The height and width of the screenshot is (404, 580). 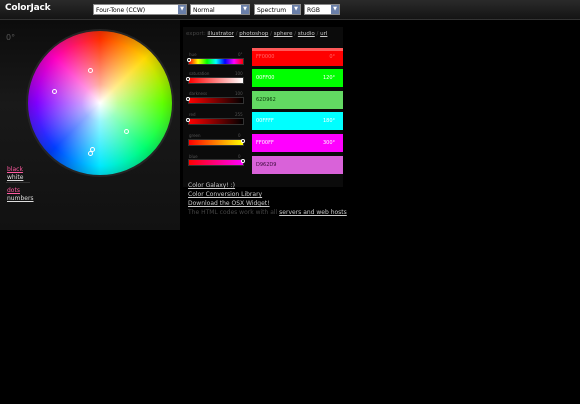 I want to click on slider-label-hue: hue, so click(x=193, y=54).